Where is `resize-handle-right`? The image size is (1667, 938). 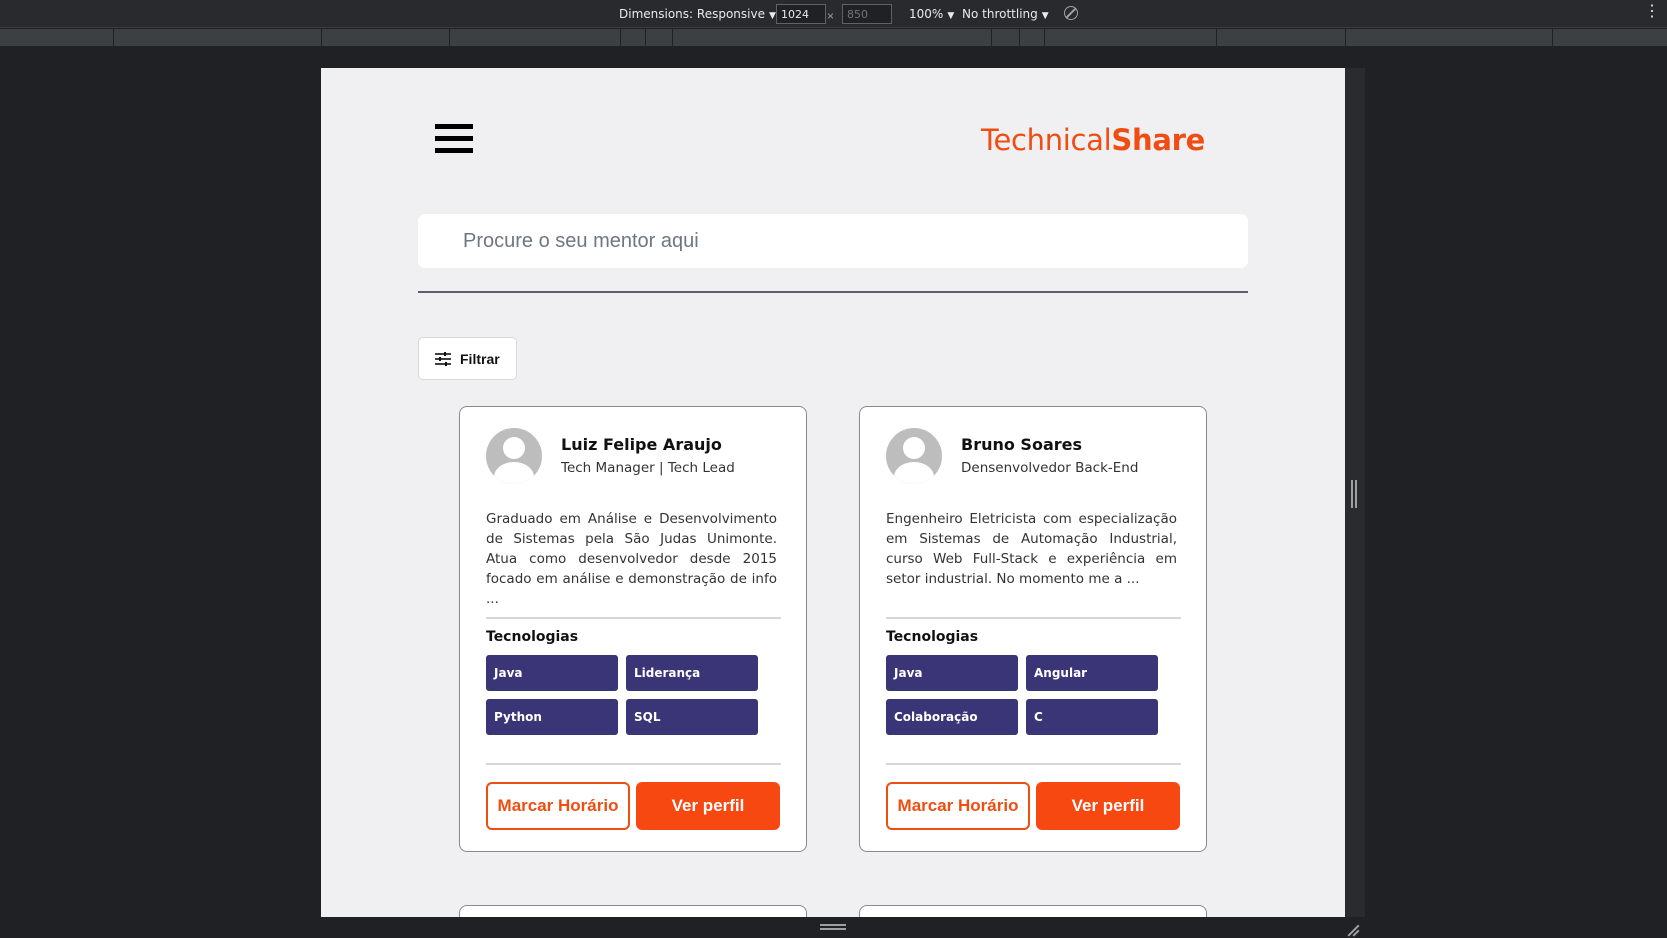 resize-handle-right is located at coordinates (1354, 494).